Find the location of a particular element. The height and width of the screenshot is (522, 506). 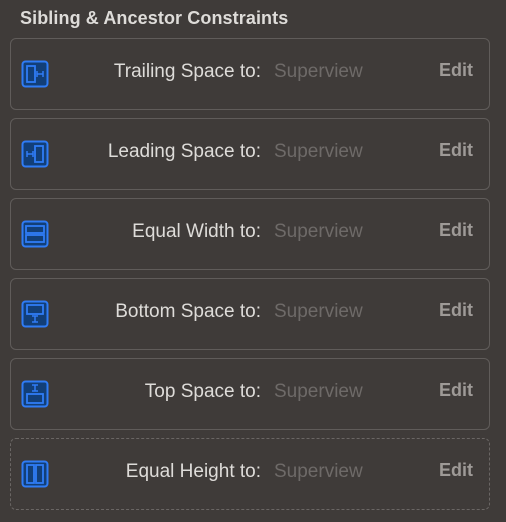

constraint-label: Trailing Space to: is located at coordinates (187, 71).